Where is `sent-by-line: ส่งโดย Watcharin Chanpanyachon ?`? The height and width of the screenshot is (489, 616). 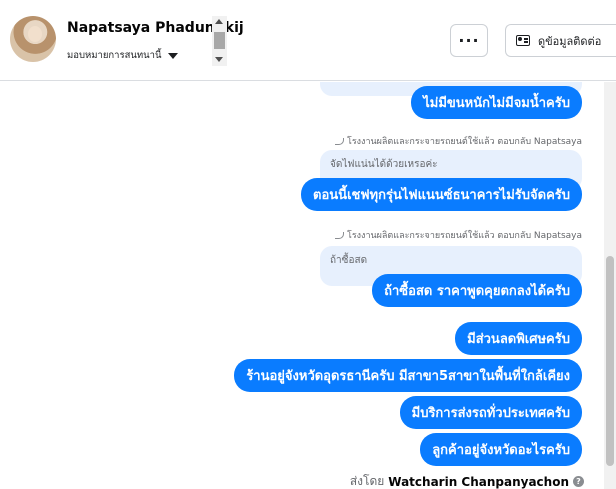
sent-by-line: ส่งโดย Watcharin Chanpanyachon ? is located at coordinates (467, 480).